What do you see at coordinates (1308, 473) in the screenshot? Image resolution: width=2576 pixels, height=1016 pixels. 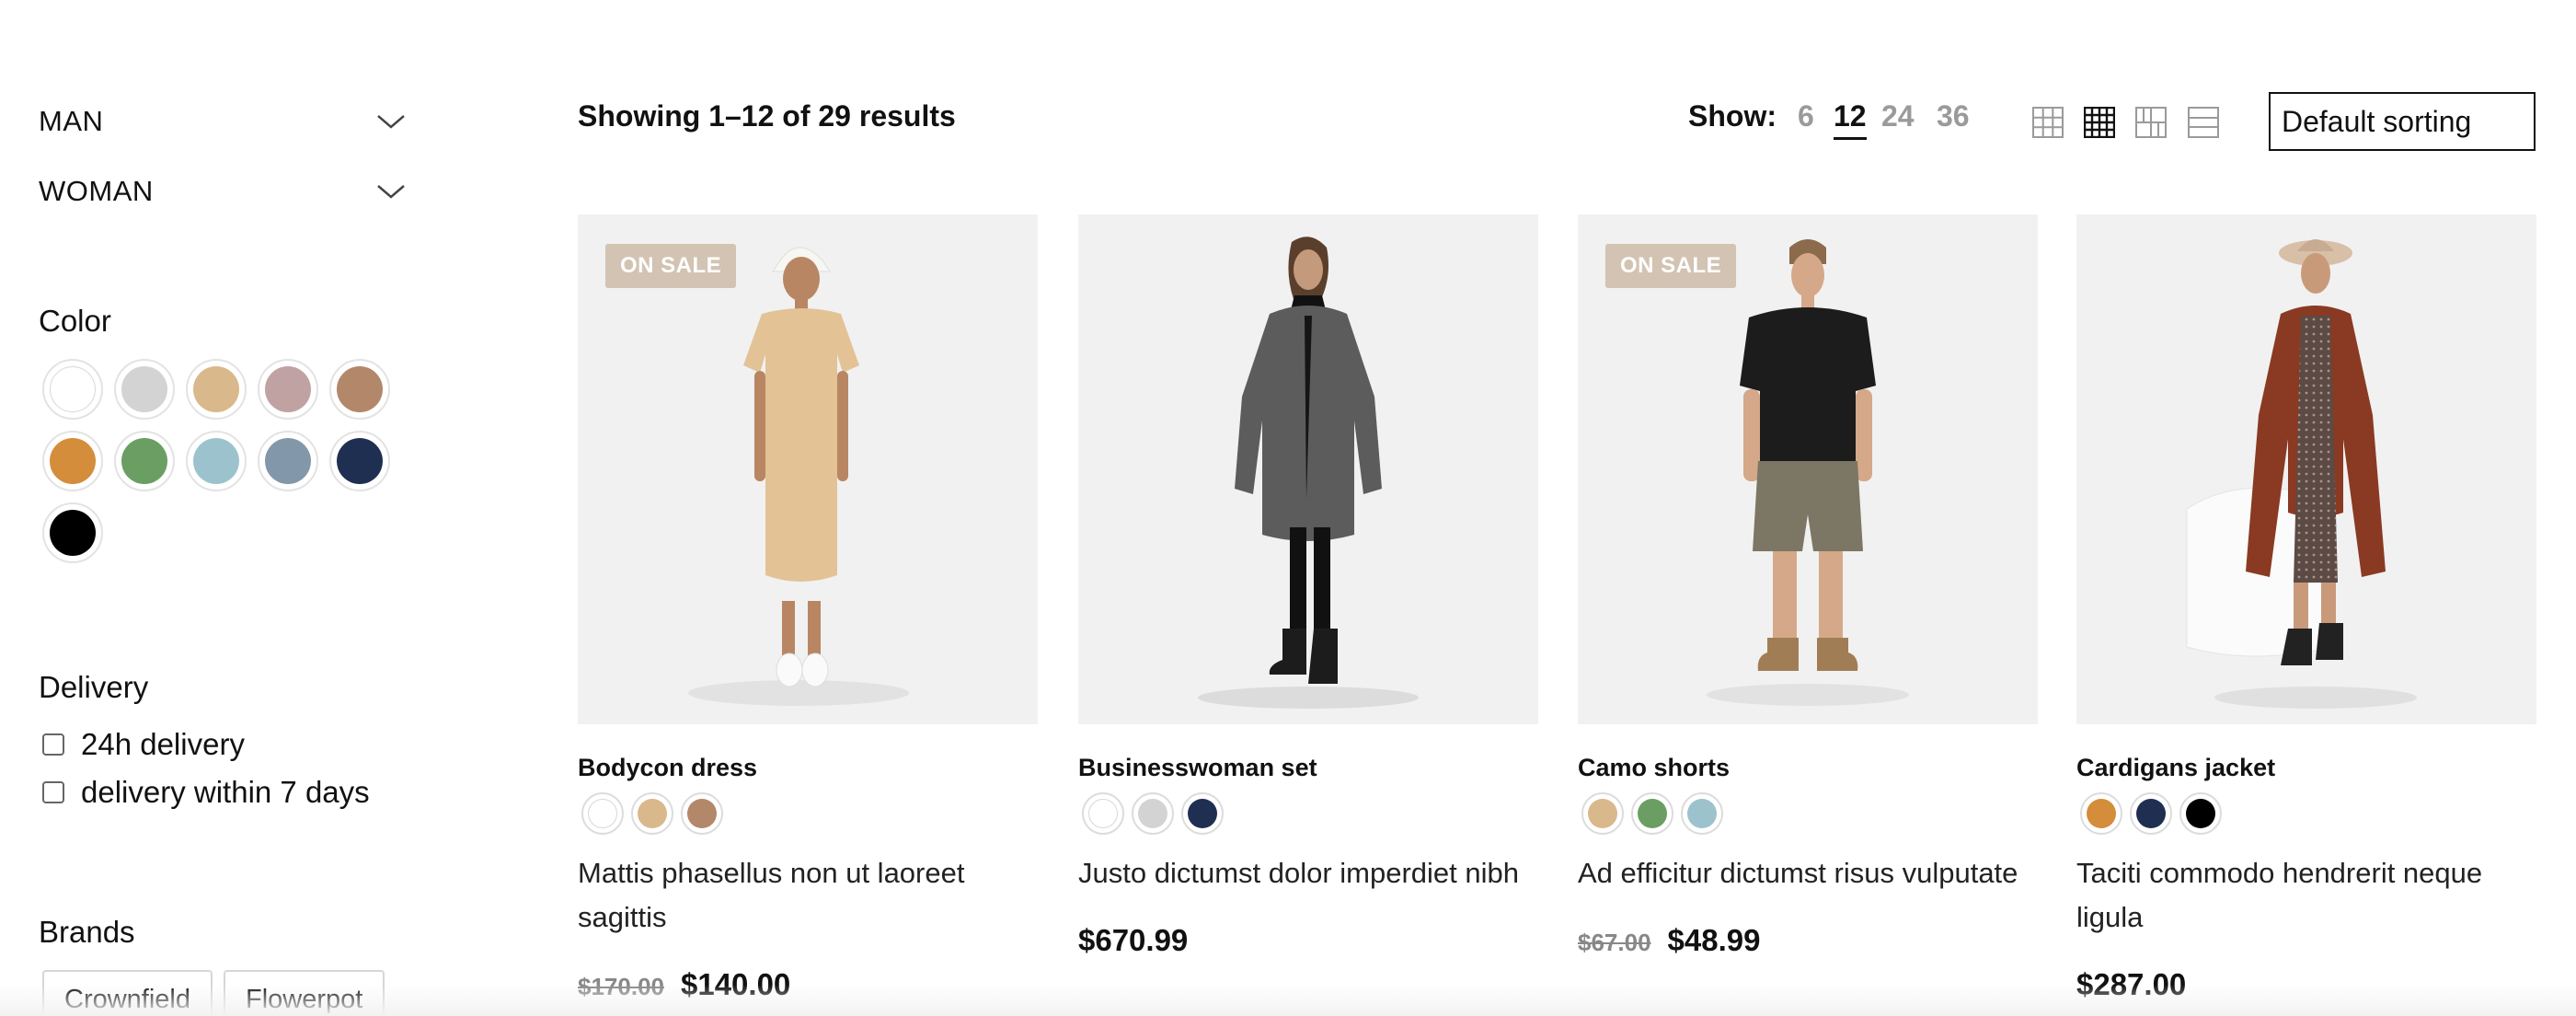 I see `woman-grey-coat-photo` at bounding box center [1308, 473].